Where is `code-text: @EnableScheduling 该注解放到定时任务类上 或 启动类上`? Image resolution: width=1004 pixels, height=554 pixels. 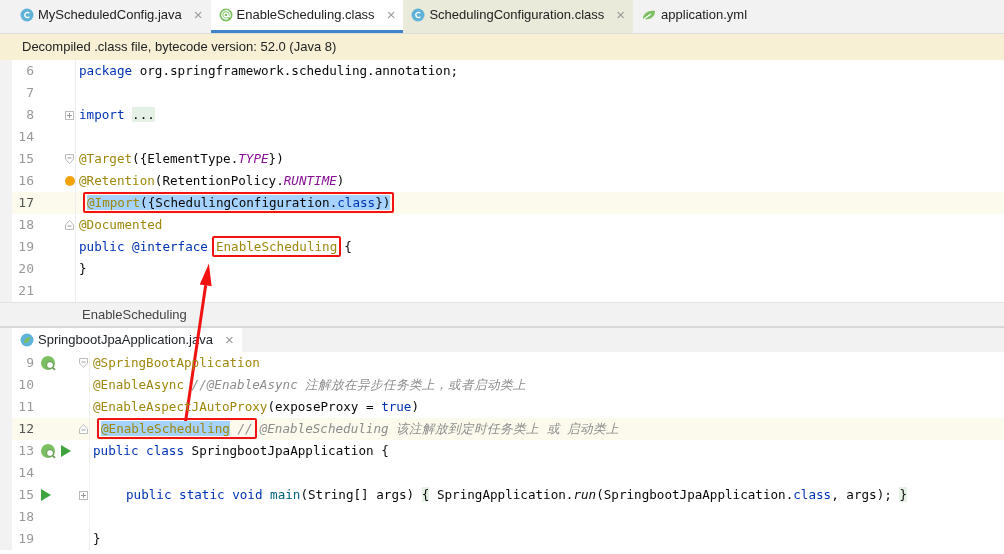
code-text: @EnableScheduling 该注解放到定时任务类上 或 启动类上 is located at coordinates (439, 428).